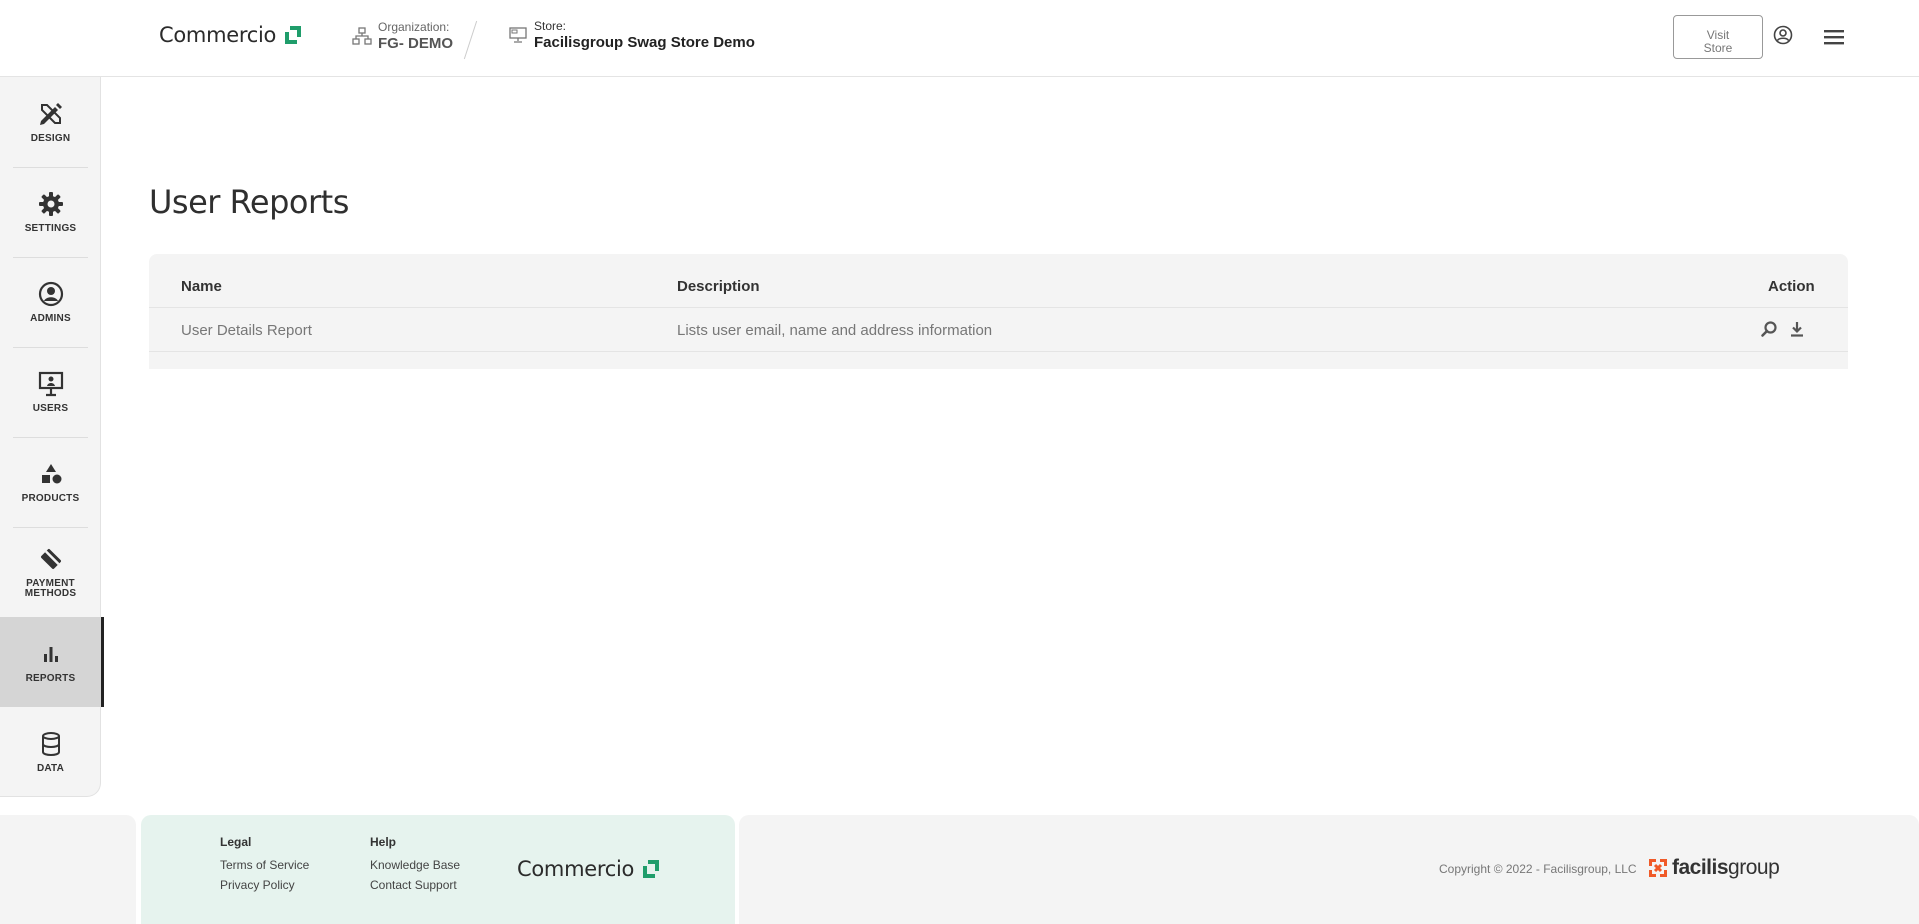  What do you see at coordinates (415, 43) in the screenshot?
I see `org-value: FG- DEMO` at bounding box center [415, 43].